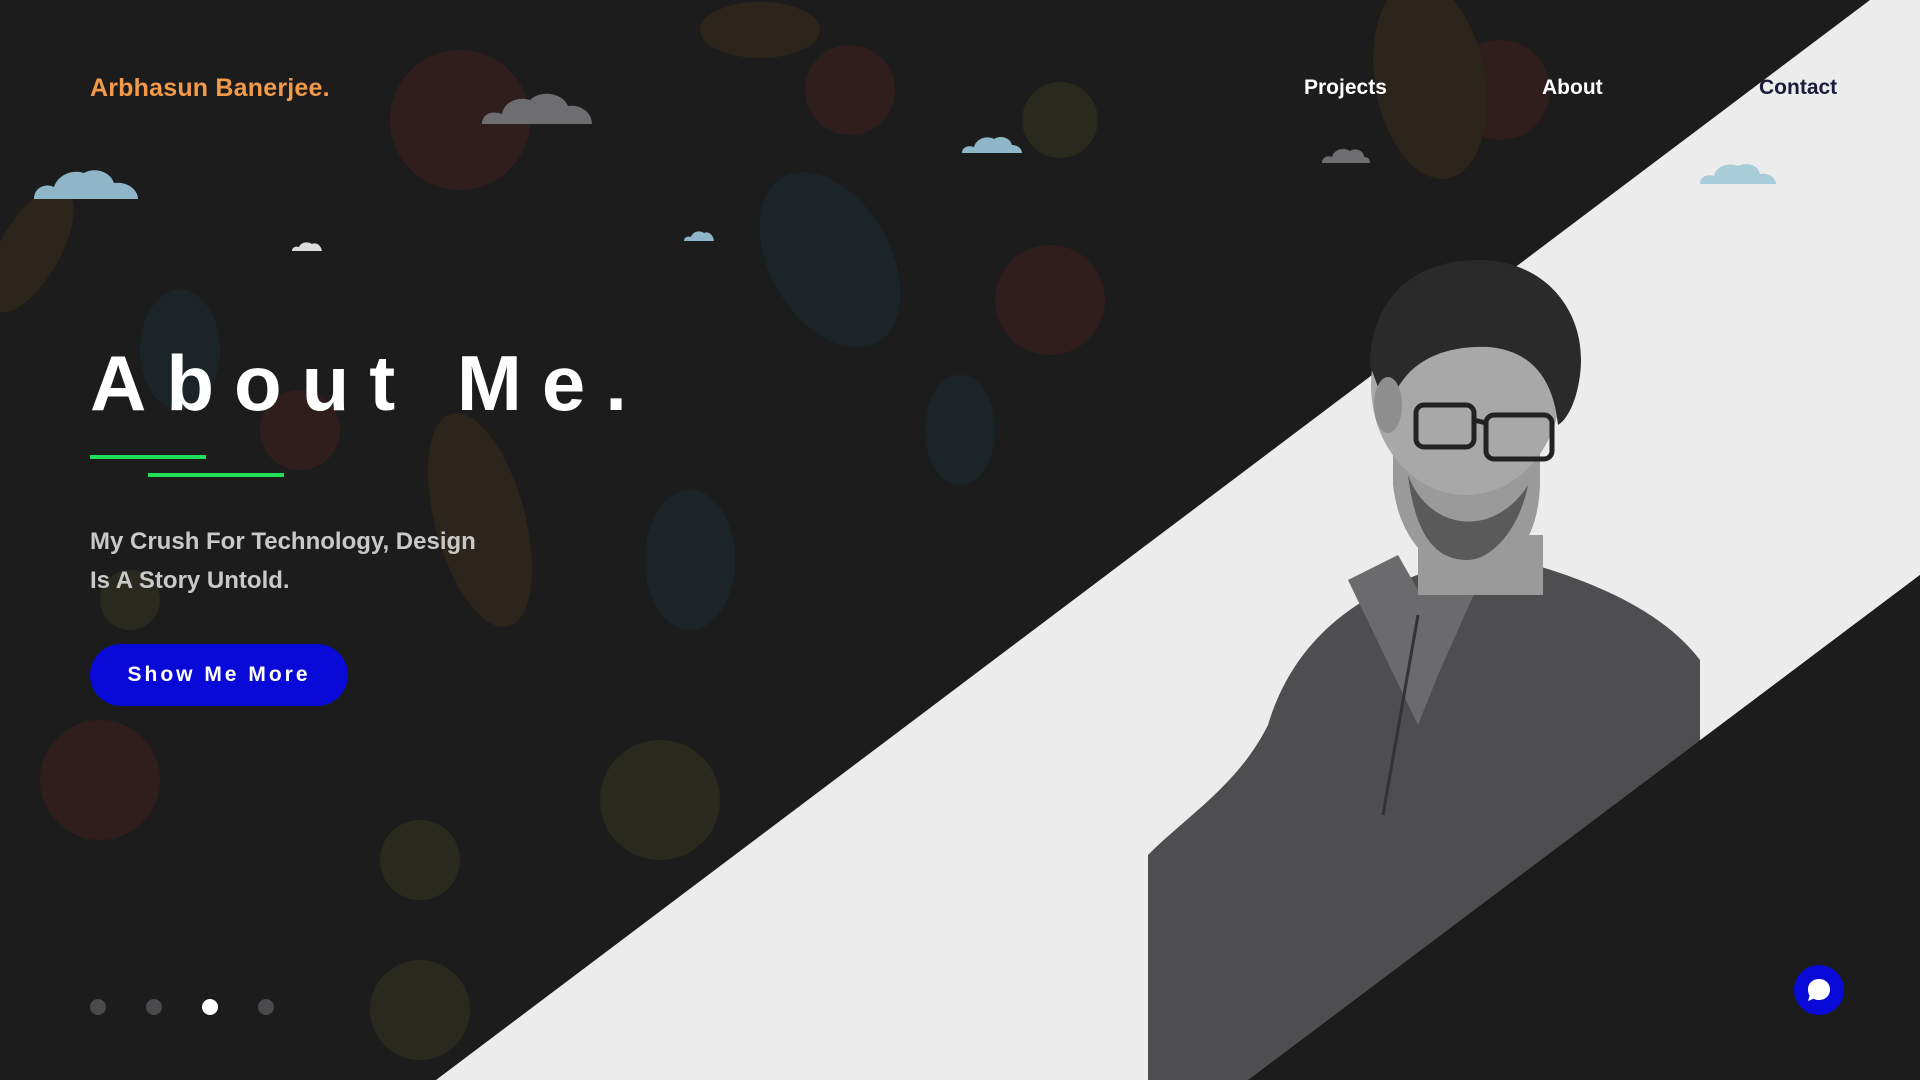 This screenshot has height=1080, width=1920. I want to click on show-me-more-button: Show Me More, so click(219, 675).